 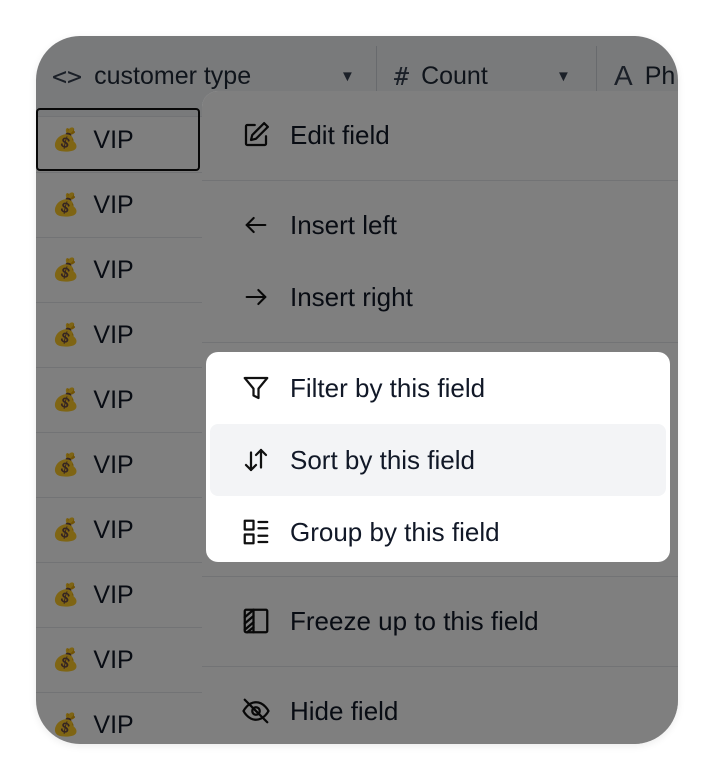 What do you see at coordinates (382, 459) in the screenshot?
I see `menu-item-label: Sort by this field` at bounding box center [382, 459].